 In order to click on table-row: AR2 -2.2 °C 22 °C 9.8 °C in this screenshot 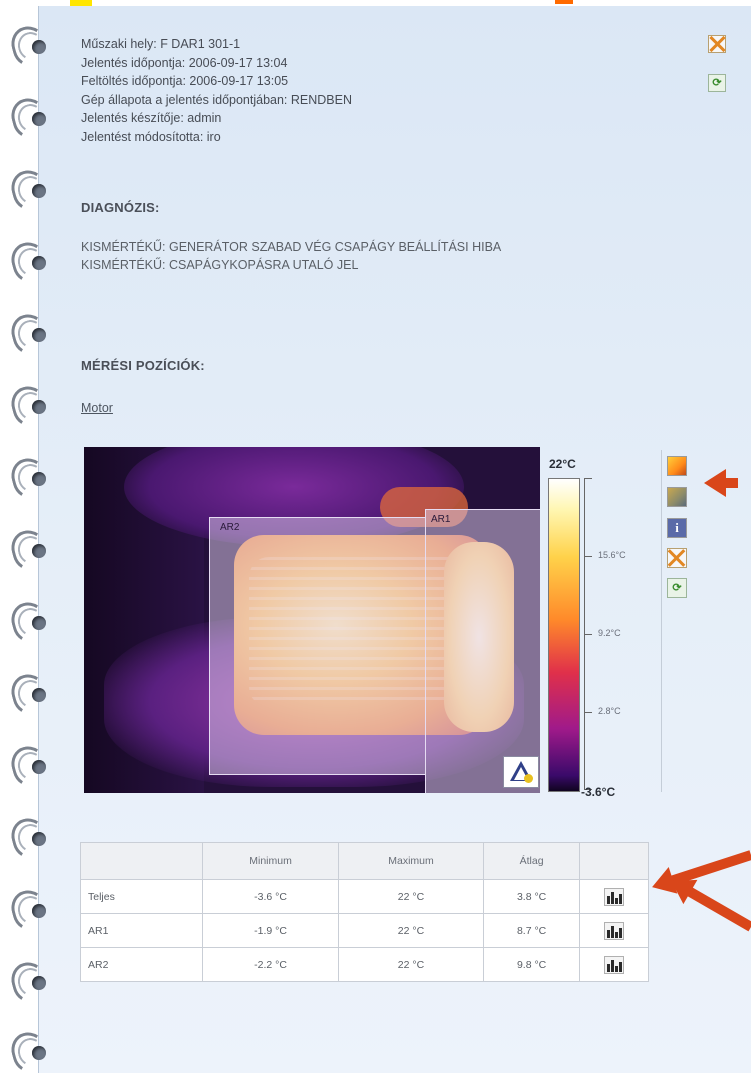, I will do `click(364, 964)`.